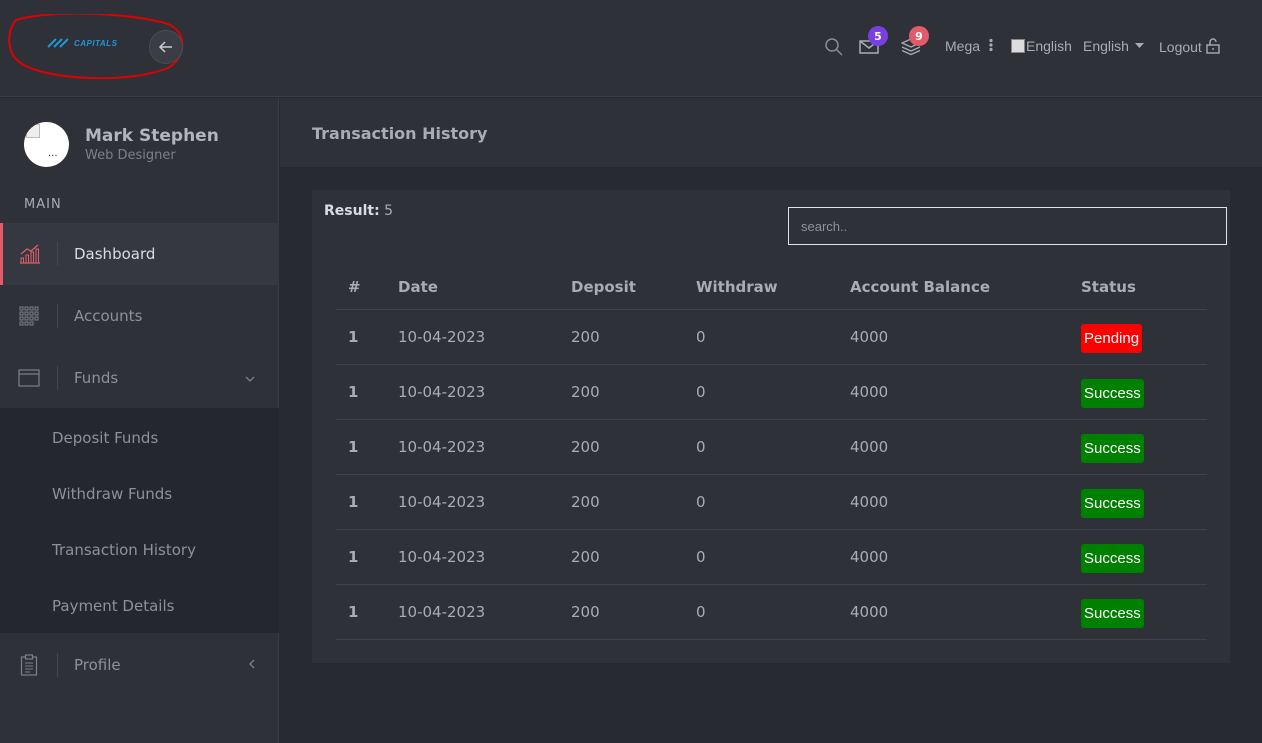 This screenshot has width=1262, height=743. Describe the element at coordinates (389, 211) in the screenshot. I see `result-value: 5` at that location.